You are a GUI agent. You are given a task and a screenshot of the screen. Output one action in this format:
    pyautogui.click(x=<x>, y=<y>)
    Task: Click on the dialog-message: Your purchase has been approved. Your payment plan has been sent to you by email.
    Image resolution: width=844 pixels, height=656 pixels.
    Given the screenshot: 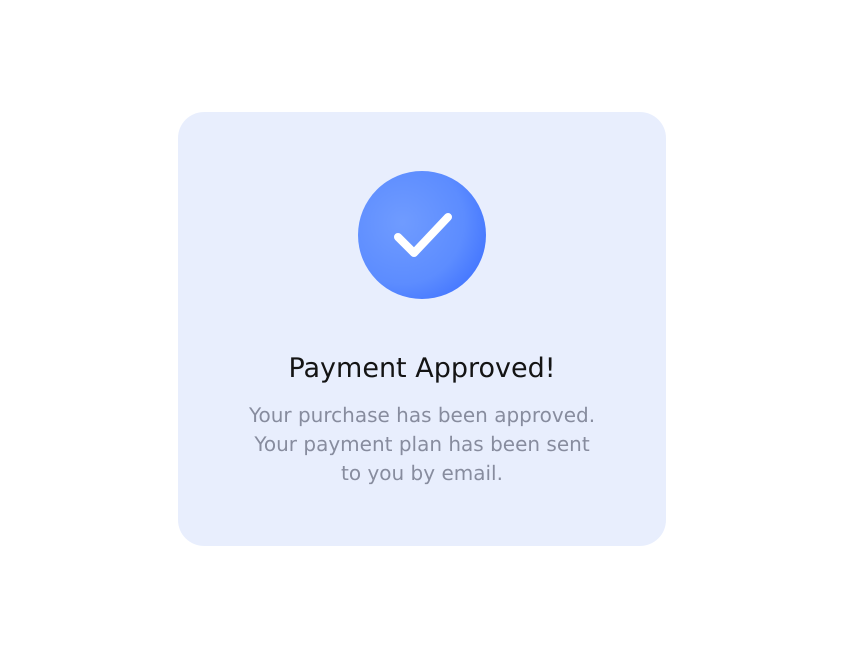 What is the action you would take?
    pyautogui.click(x=422, y=444)
    